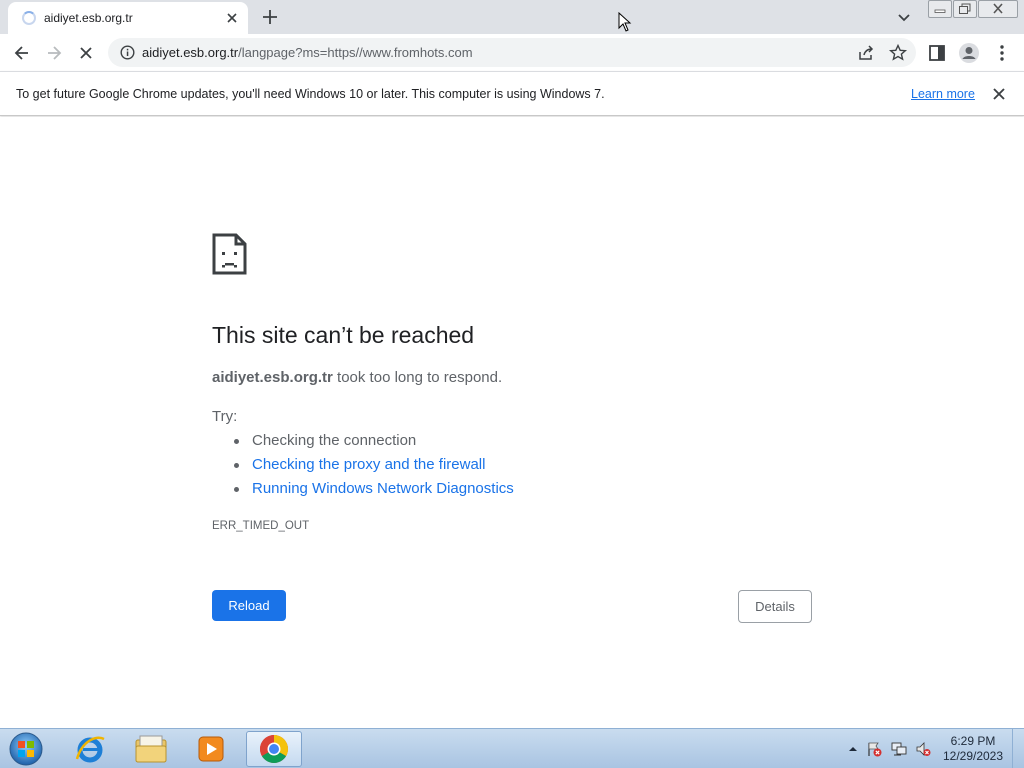 The image size is (1024, 768). What do you see at coordinates (272, 377) in the screenshot?
I see `error-host: aidiyet.esb.org.tr` at bounding box center [272, 377].